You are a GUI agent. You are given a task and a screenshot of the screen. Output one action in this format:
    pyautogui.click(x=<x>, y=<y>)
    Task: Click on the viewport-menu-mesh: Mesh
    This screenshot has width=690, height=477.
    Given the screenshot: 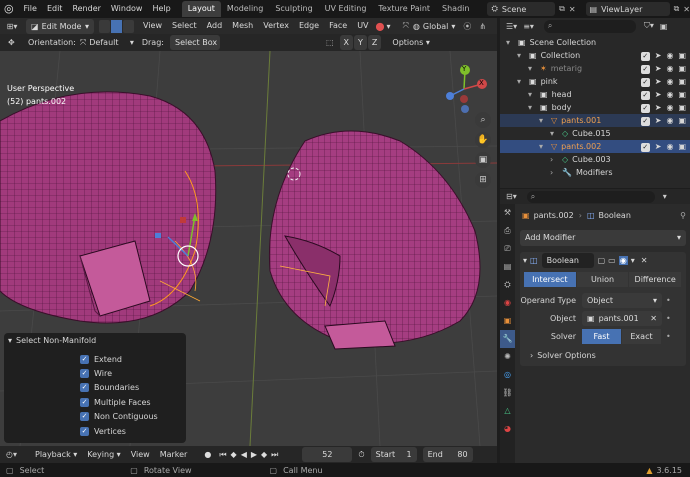 What is the action you would take?
    pyautogui.click(x=242, y=26)
    